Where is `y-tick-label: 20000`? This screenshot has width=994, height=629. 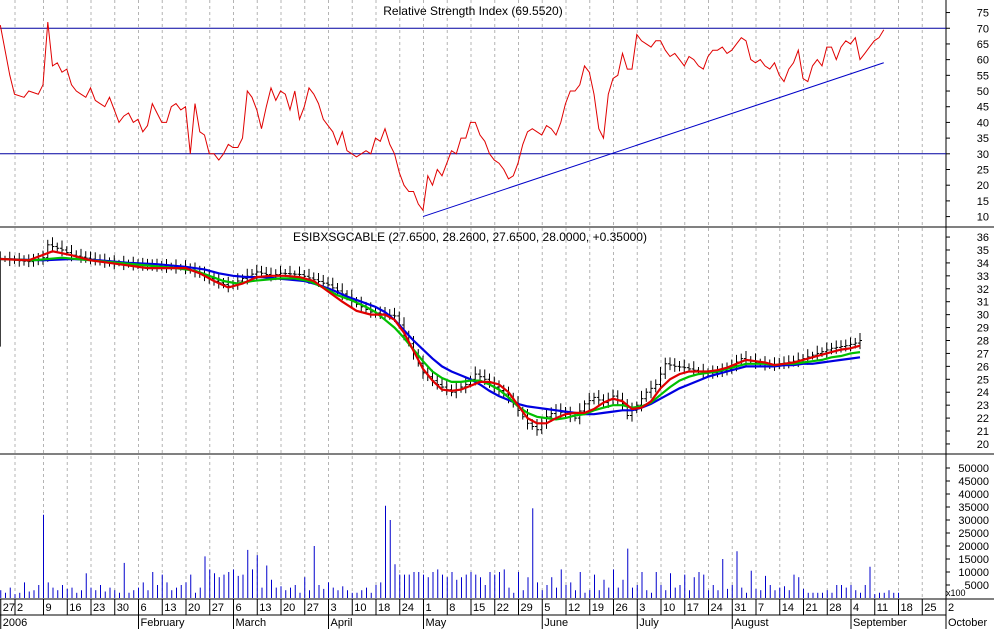 y-tick-label: 20000 is located at coordinates (973, 547).